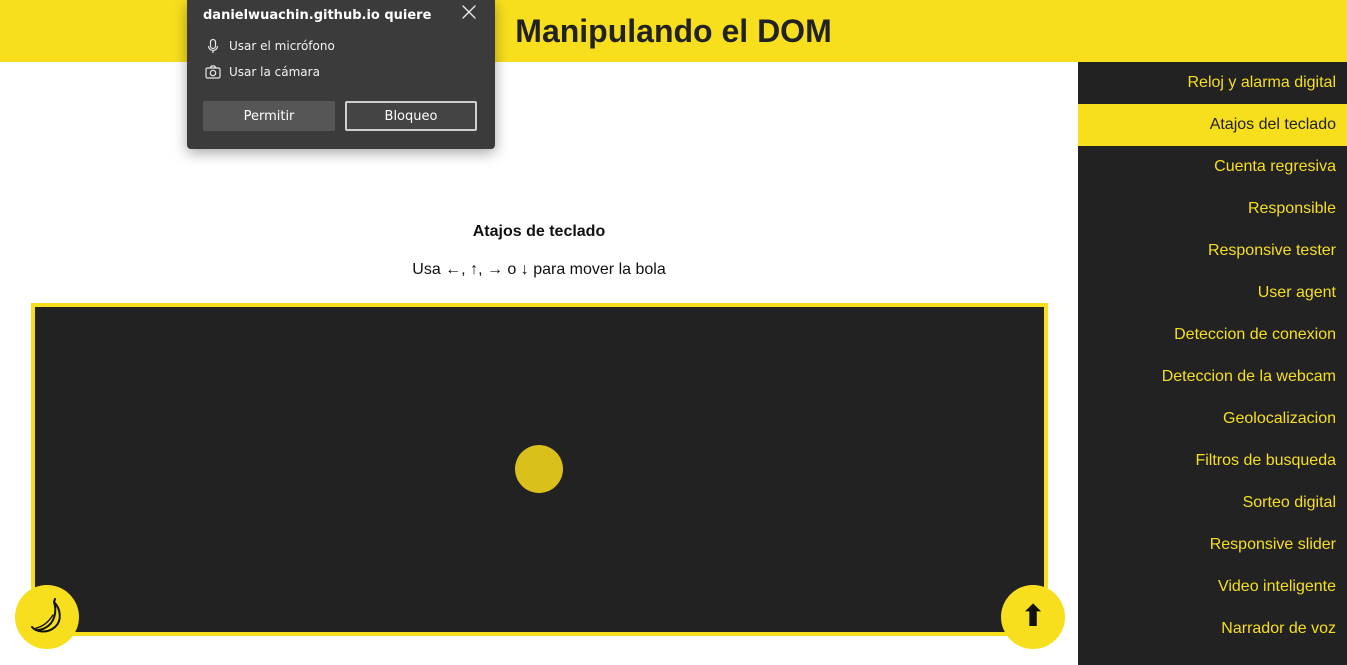  Describe the element at coordinates (469, 12) in the screenshot. I see `close-icon` at that location.